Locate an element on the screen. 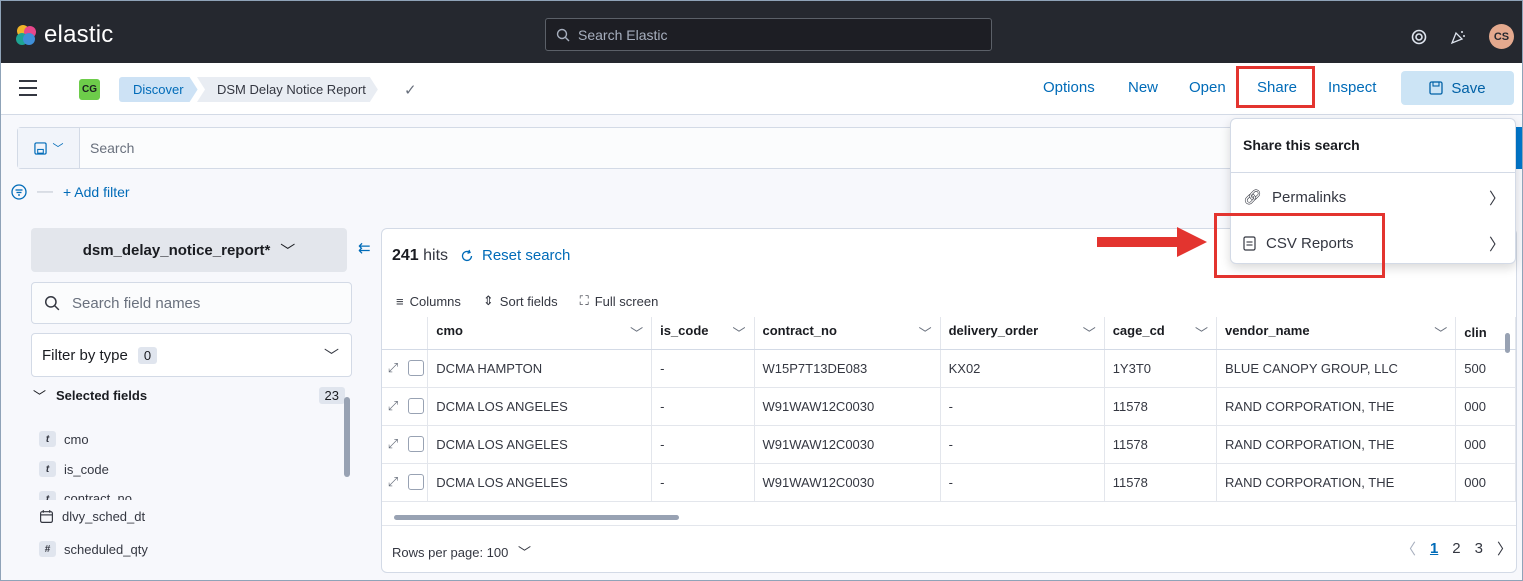 The height and width of the screenshot is (581, 1523). field-item: t is_code is located at coordinates (74, 469).